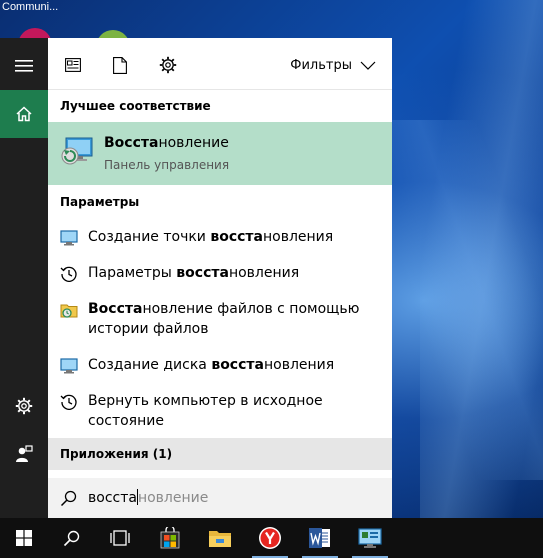 The width and height of the screenshot is (543, 558). I want to click on best-match-subtitle: Панель управления, so click(167, 165).